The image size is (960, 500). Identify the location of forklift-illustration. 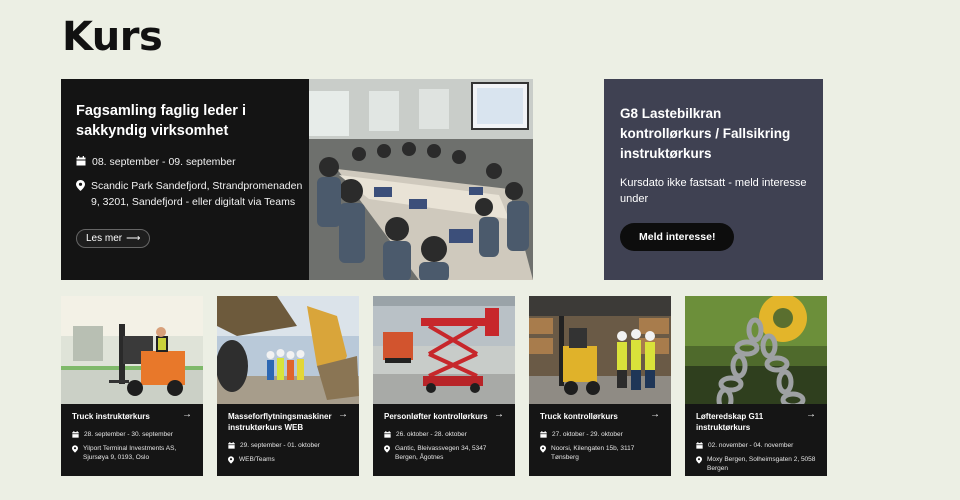
(132, 350).